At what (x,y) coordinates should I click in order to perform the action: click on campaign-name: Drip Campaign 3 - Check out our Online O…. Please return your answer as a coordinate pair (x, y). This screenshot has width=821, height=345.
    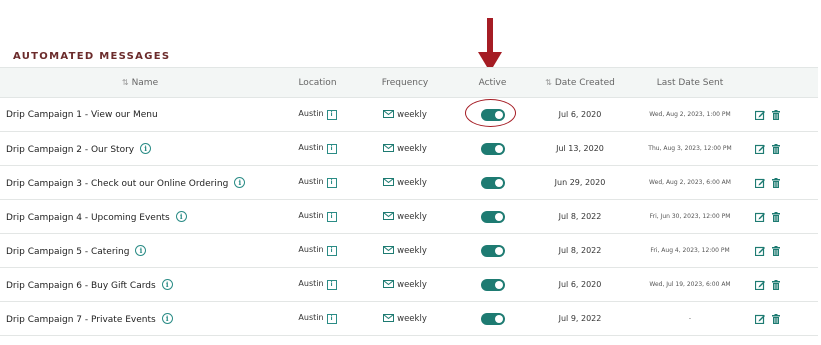
    Looking at the image, I should click on (117, 184).